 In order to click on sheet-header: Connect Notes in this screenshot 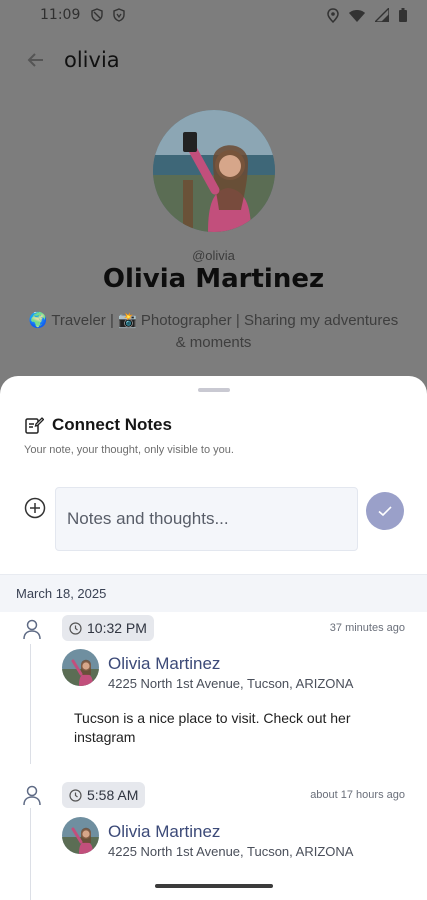, I will do `click(98, 425)`.